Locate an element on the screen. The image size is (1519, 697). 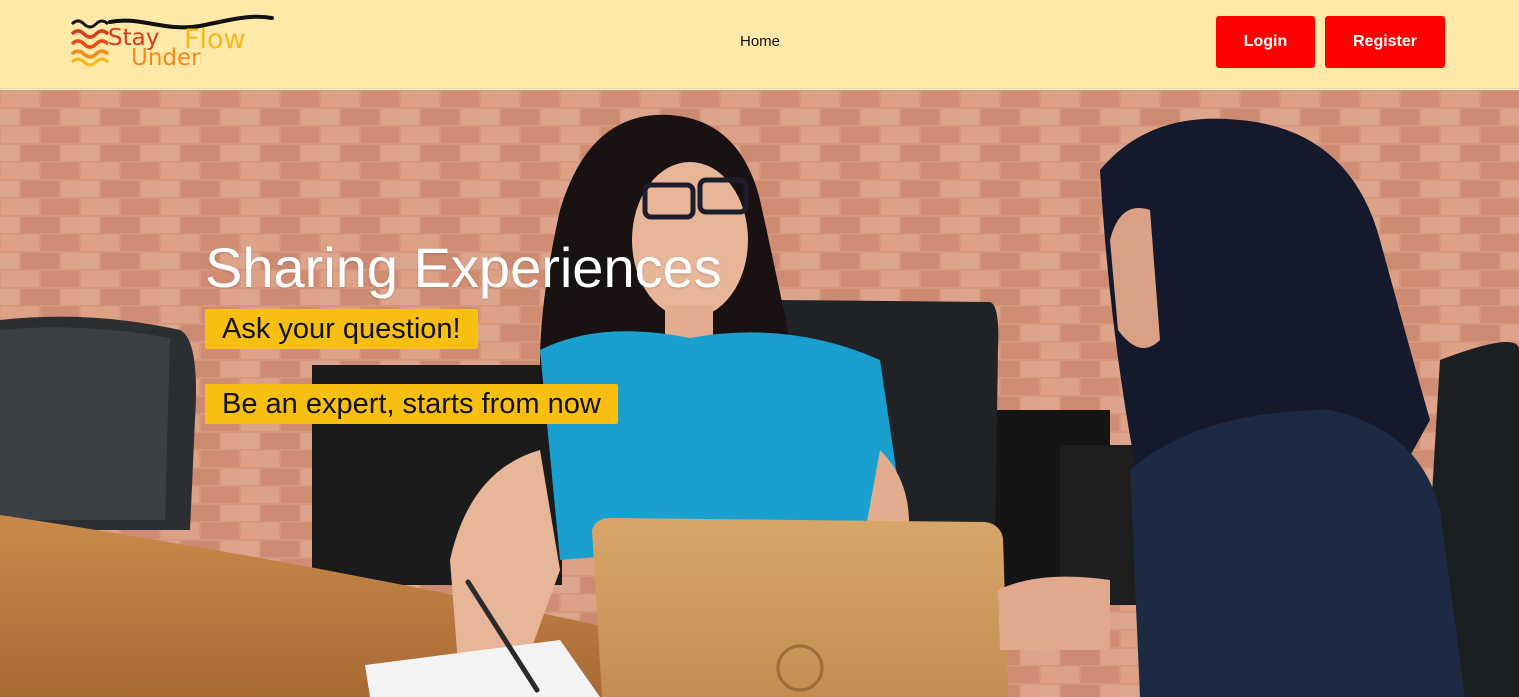
nav-home-link: Home is located at coordinates (760, 42).